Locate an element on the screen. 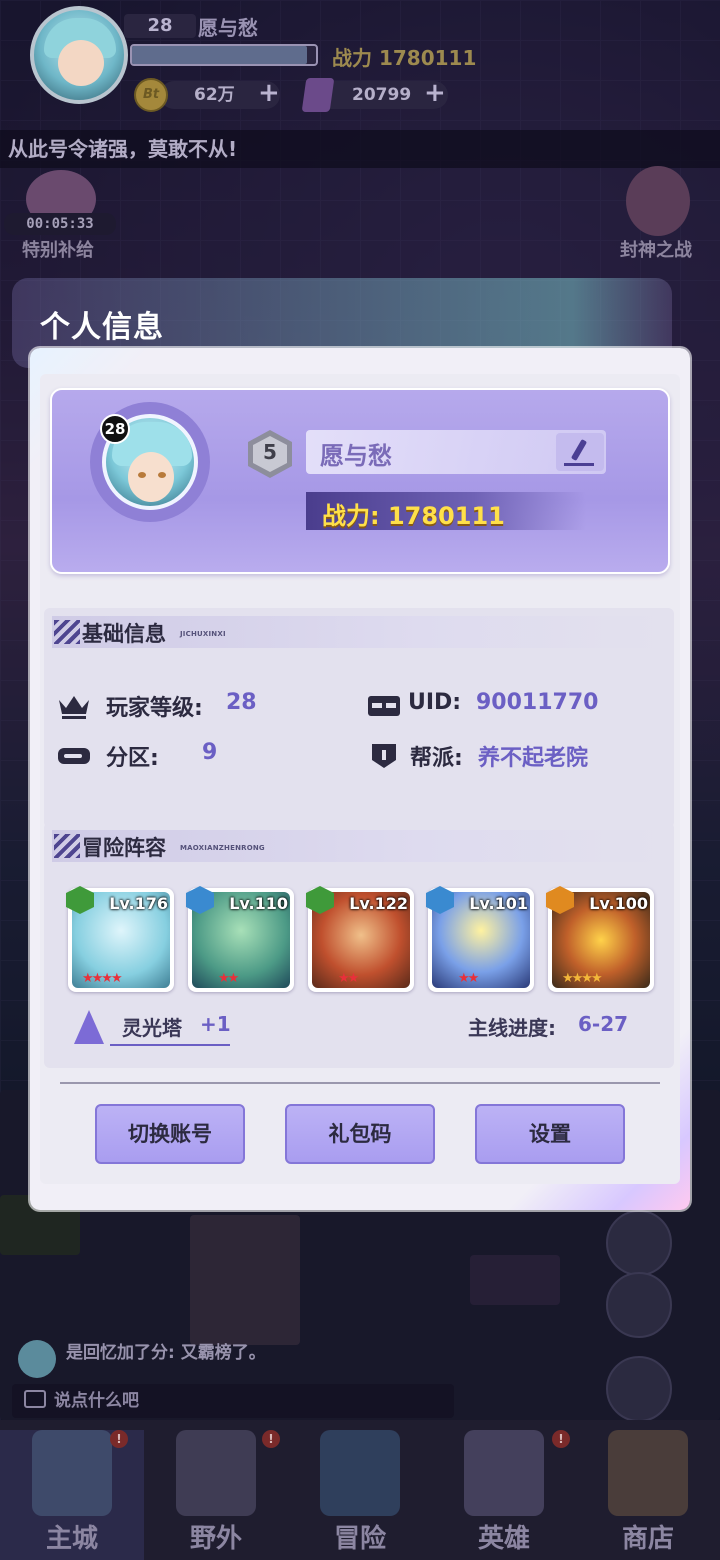 This screenshot has height=1560, width=720. name-field: 愿与愁 is located at coordinates (456, 452).